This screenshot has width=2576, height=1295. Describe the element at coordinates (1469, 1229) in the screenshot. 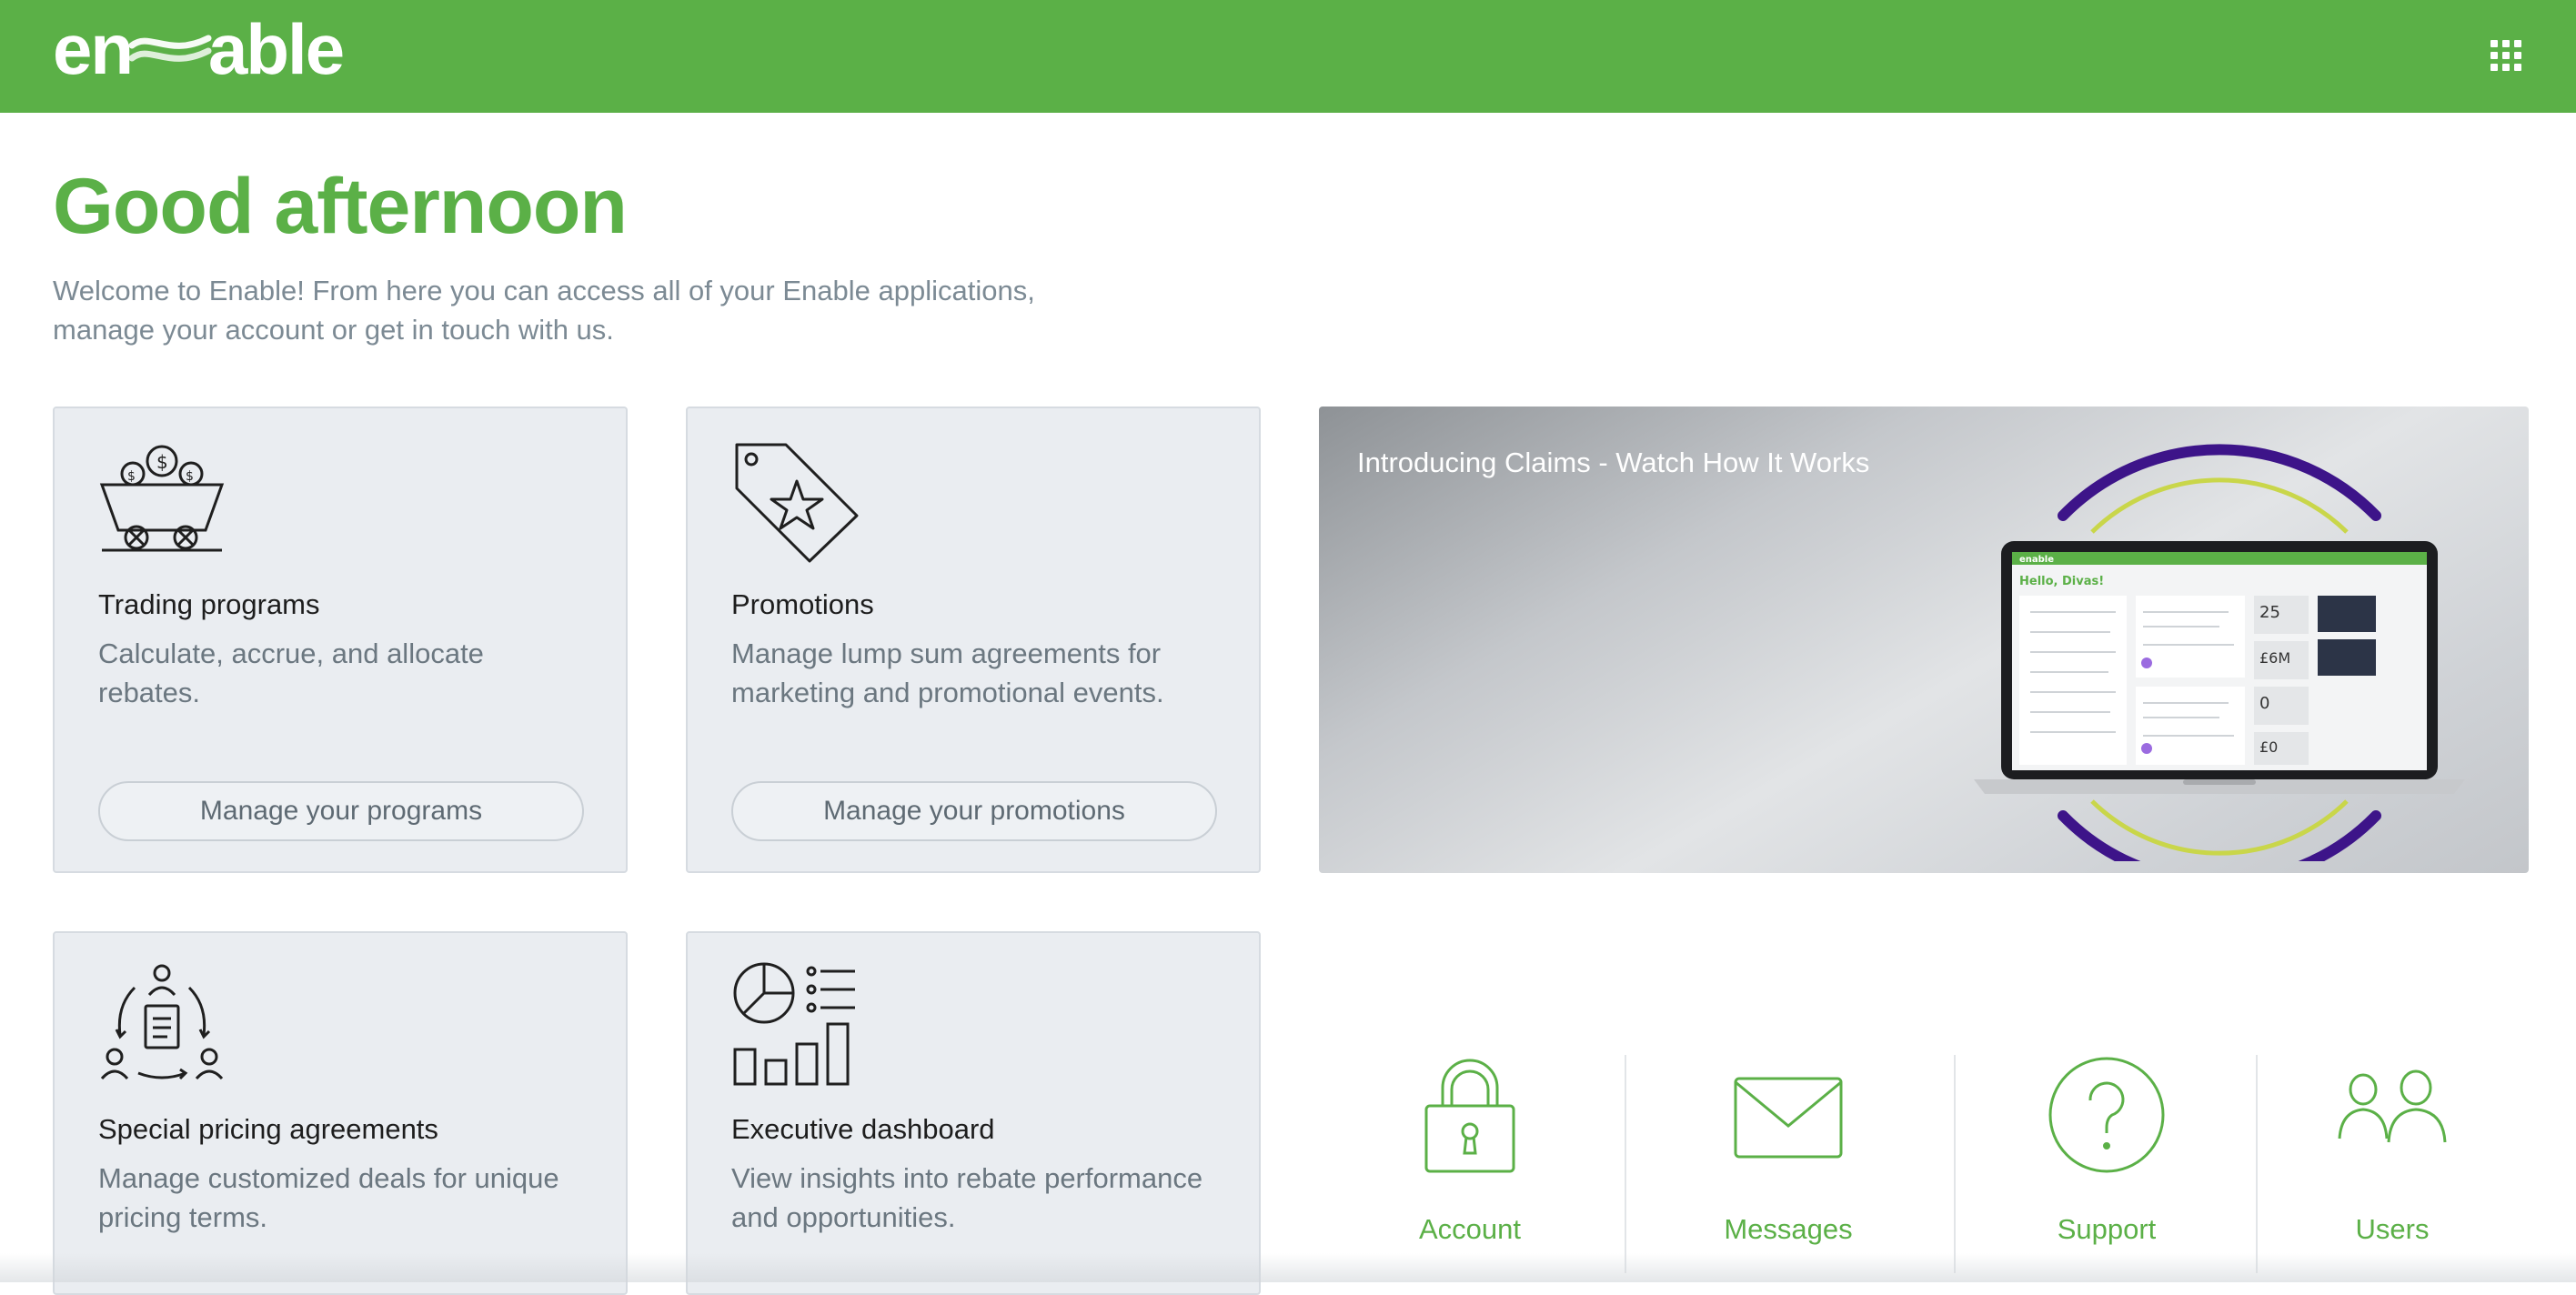

I see `quick-link-label: Account` at that location.